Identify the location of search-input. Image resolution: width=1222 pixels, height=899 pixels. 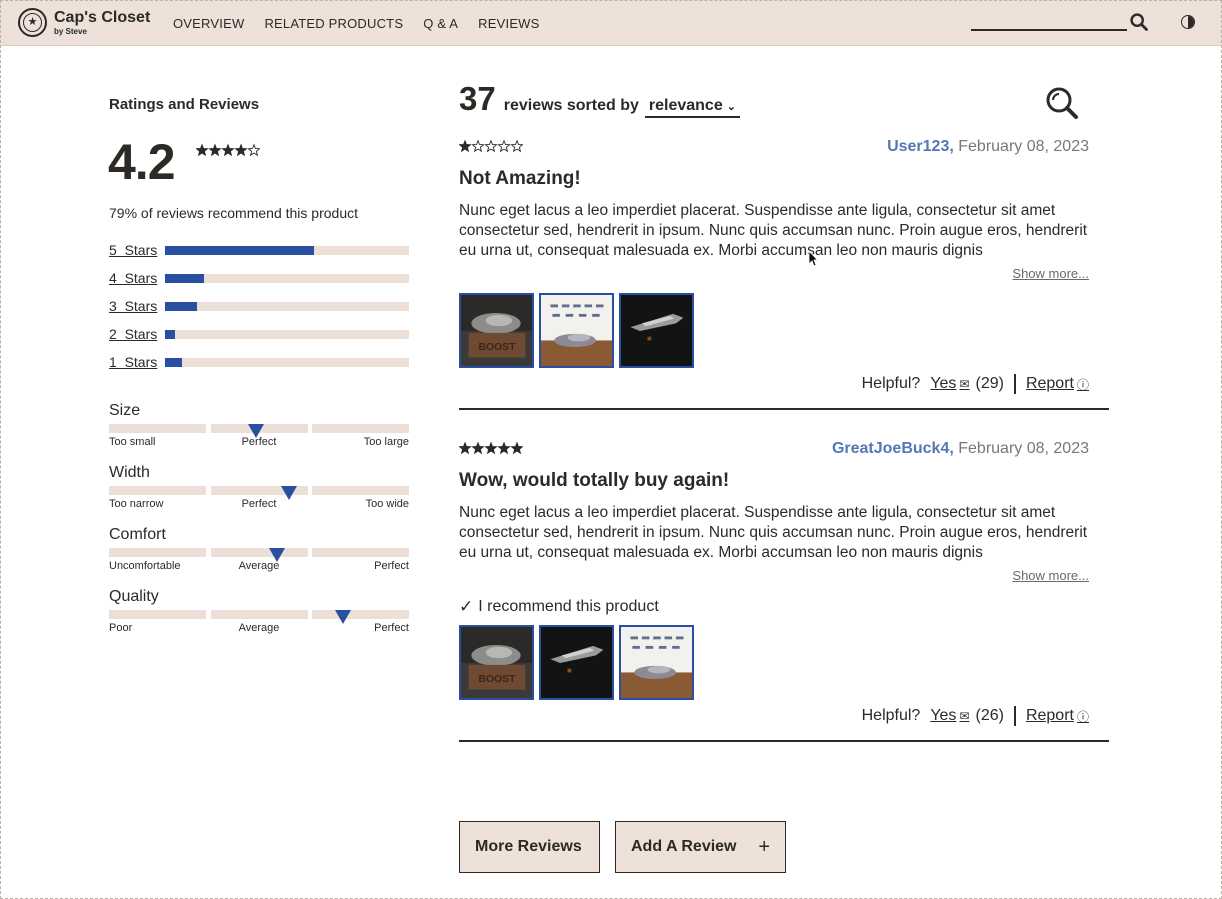
(1049, 30).